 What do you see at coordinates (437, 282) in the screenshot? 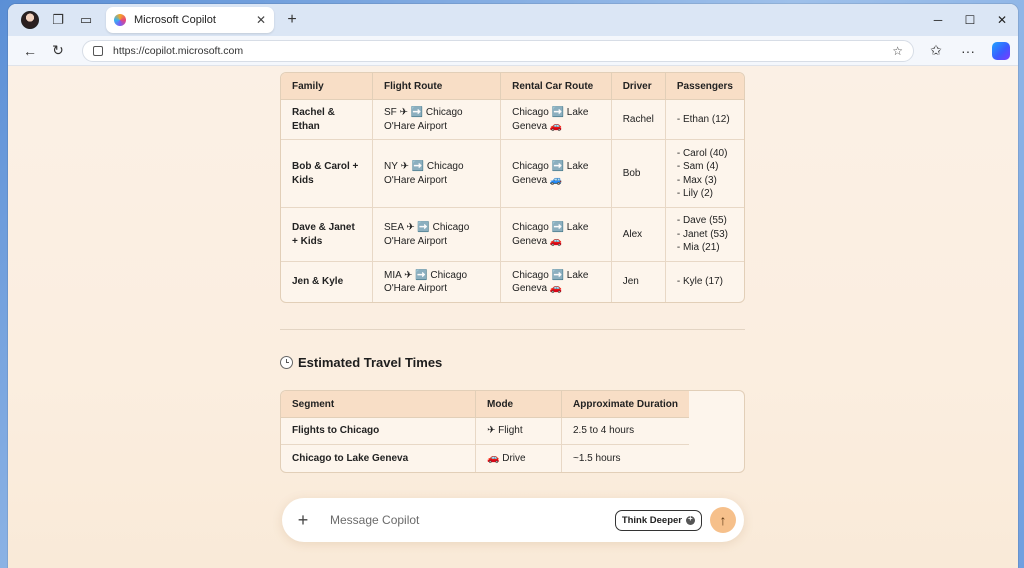
I see `flight-cell: MIA ✈ ➡️ Chicago O'Hare Airport` at bounding box center [437, 282].